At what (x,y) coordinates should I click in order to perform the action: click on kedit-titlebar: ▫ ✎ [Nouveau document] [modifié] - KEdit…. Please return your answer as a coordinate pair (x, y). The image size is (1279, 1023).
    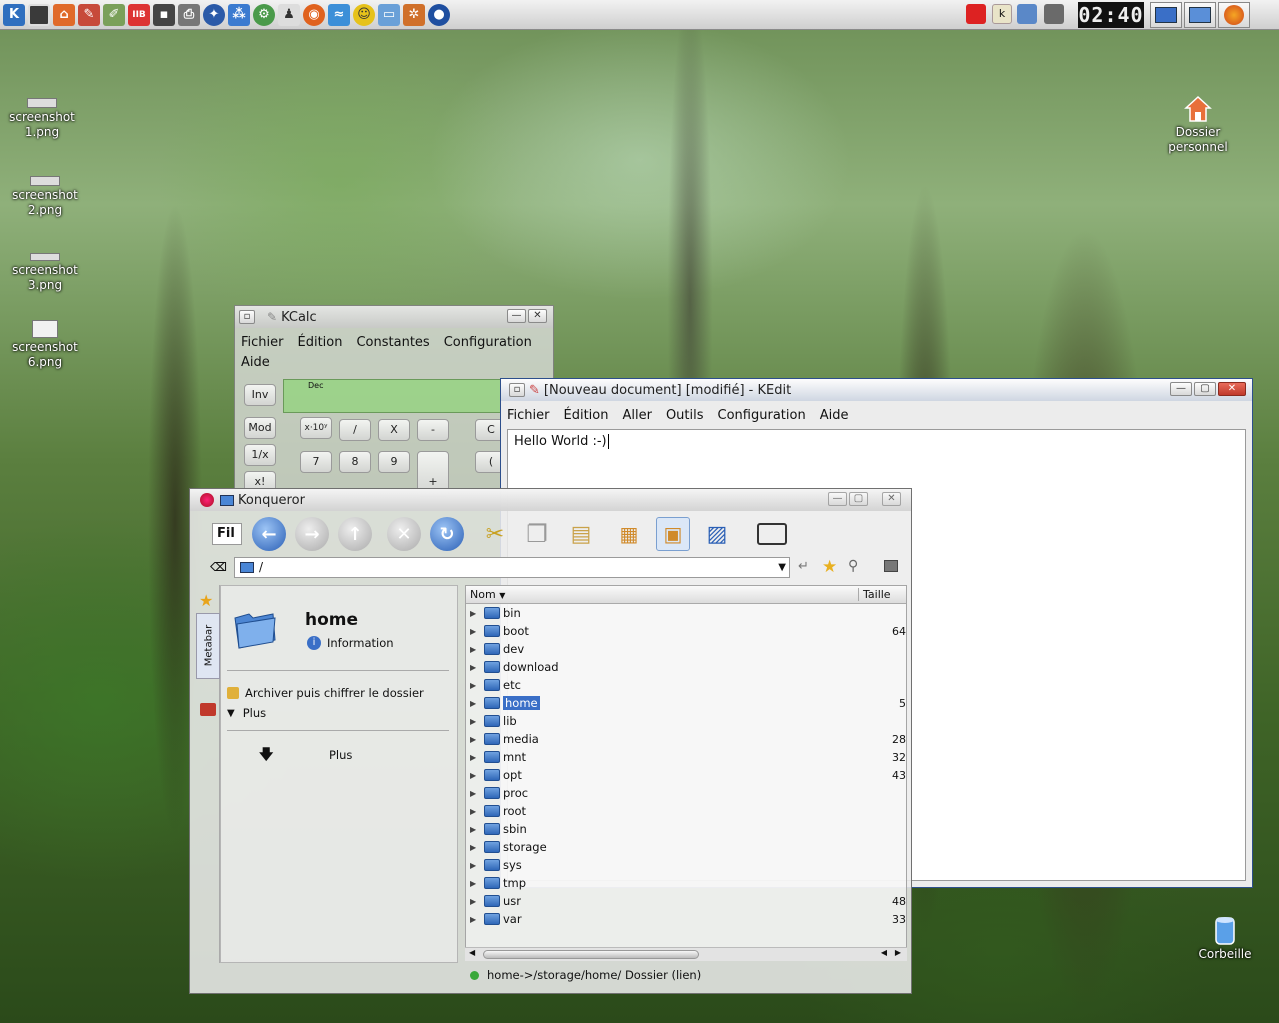
    Looking at the image, I should click on (876, 390).